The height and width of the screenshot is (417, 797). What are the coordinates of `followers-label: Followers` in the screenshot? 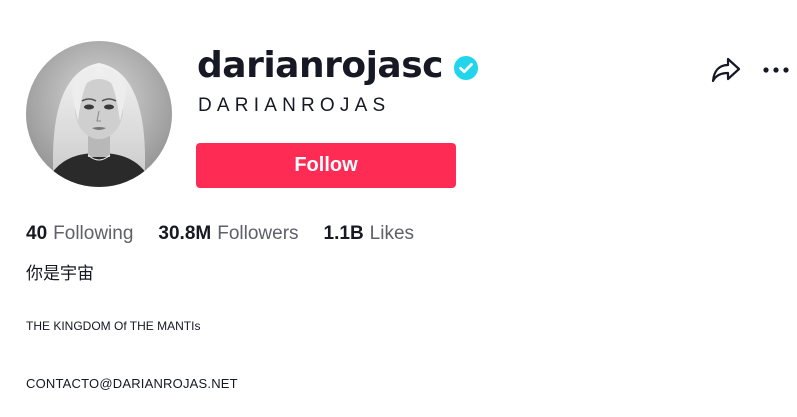 It's located at (258, 233).